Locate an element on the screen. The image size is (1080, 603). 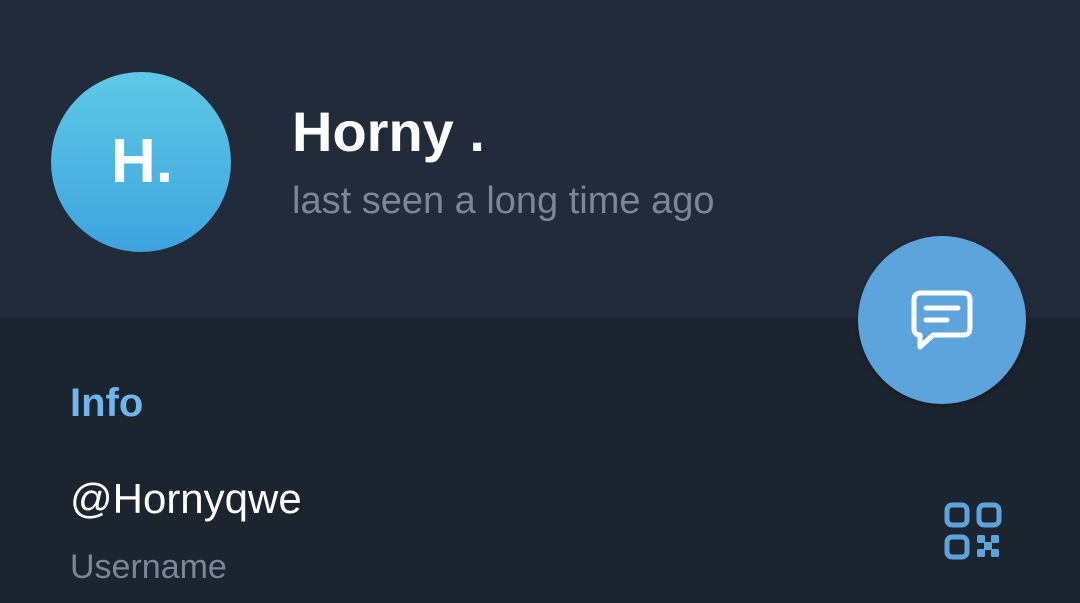
avatar: H. is located at coordinates (141, 162).